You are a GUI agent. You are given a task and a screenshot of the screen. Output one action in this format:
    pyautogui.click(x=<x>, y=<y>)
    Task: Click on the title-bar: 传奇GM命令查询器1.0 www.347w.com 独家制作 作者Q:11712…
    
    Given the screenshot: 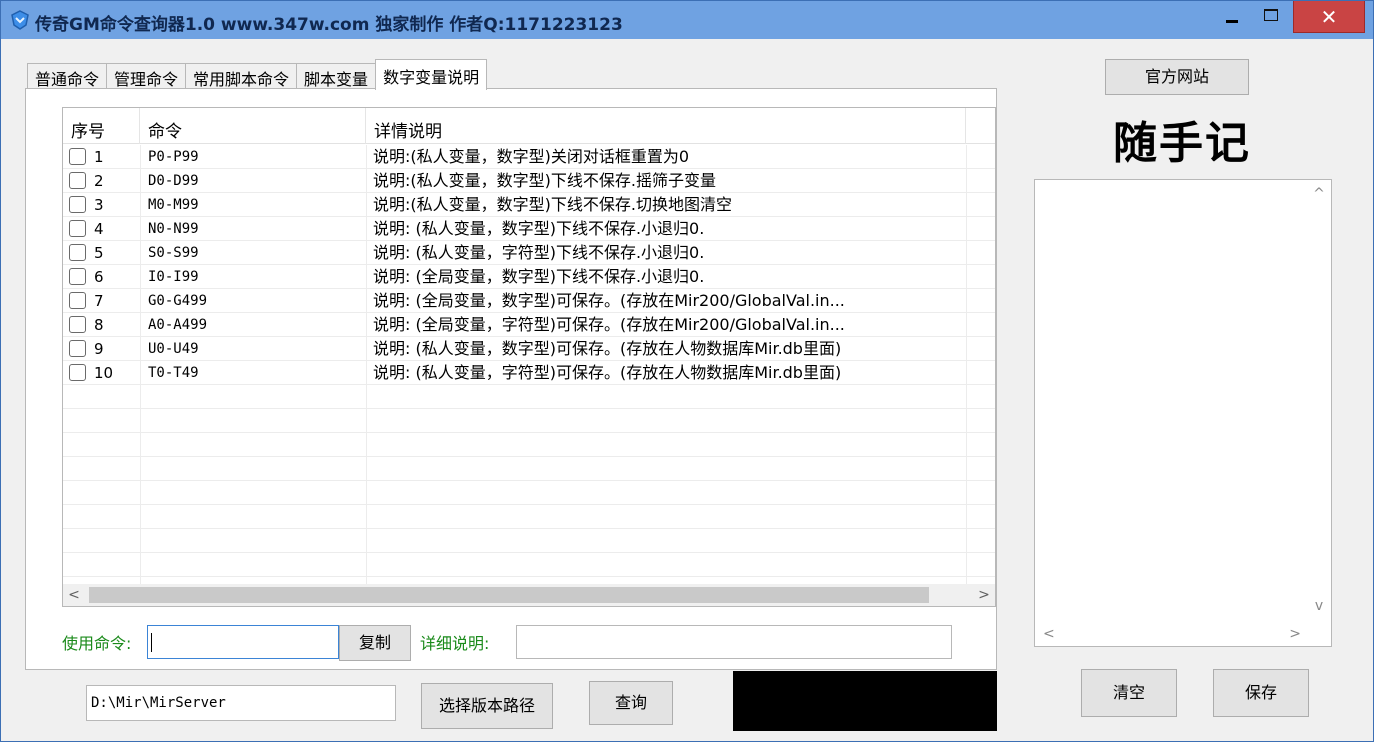 What is the action you would take?
    pyautogui.click(x=687, y=20)
    